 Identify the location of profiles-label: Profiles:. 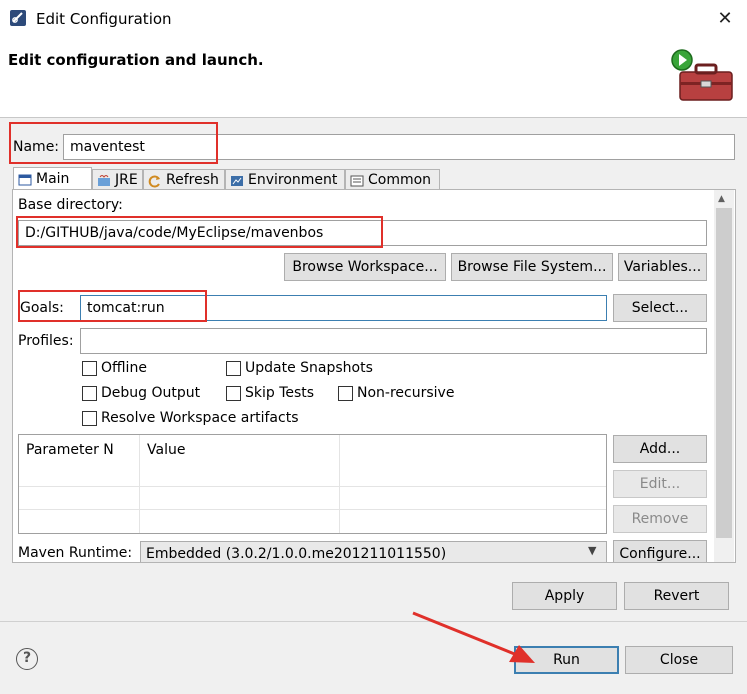
(46, 341).